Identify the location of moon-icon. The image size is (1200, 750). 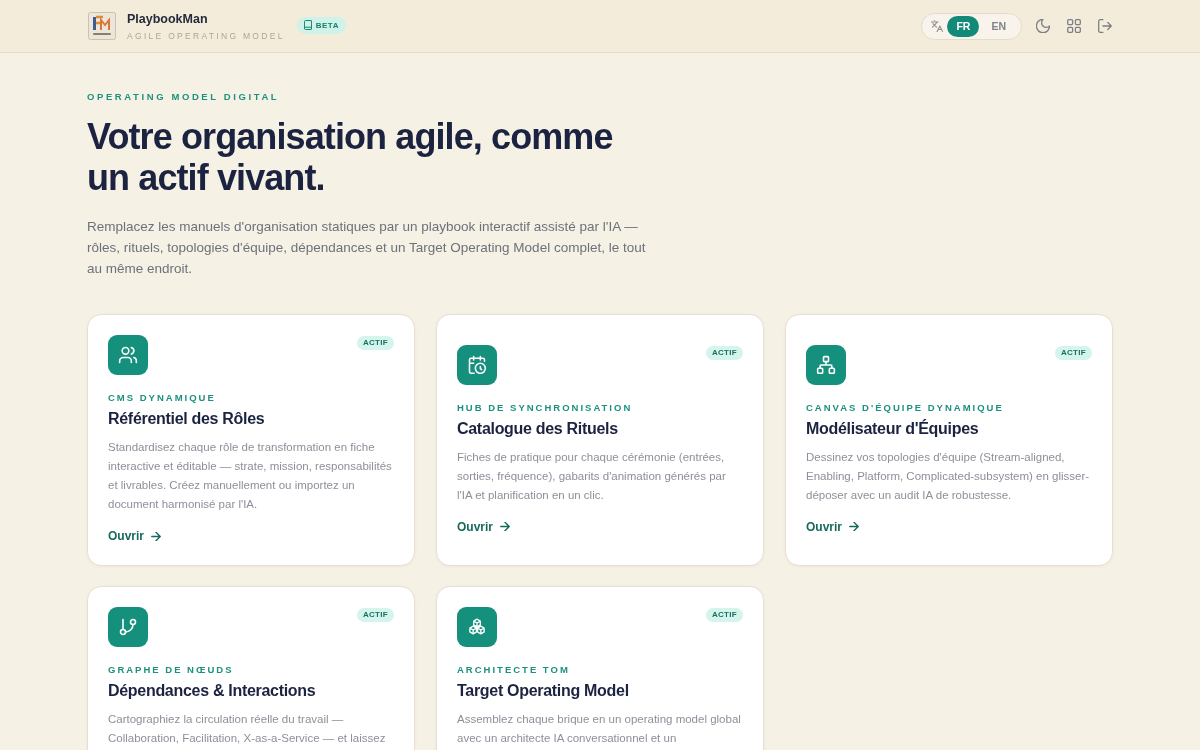
(1043, 26).